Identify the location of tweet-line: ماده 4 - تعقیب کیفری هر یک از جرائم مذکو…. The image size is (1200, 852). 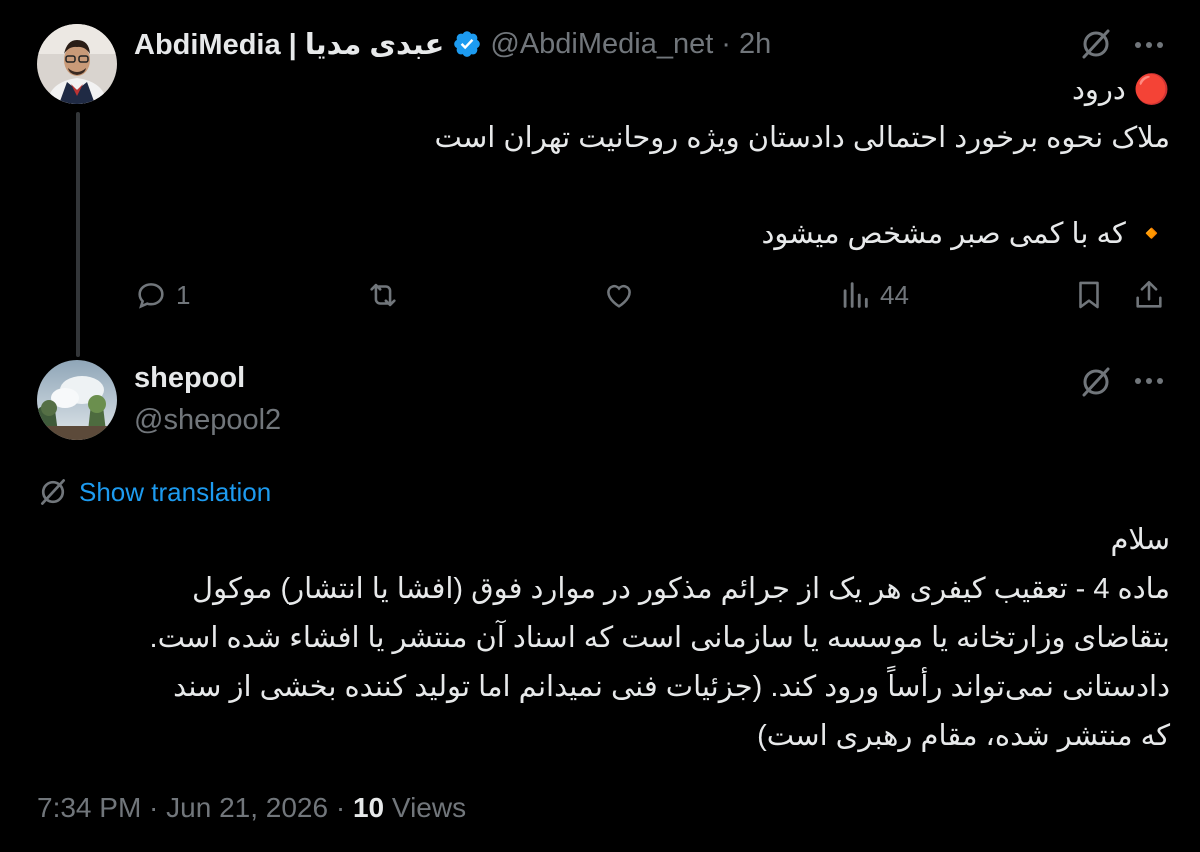
(681, 589).